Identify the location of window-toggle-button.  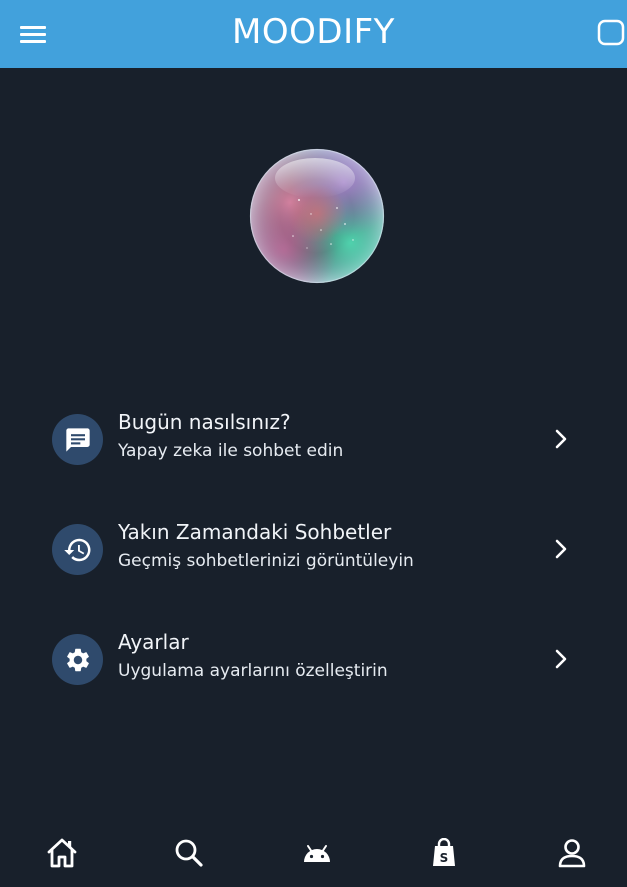
(611, 33).